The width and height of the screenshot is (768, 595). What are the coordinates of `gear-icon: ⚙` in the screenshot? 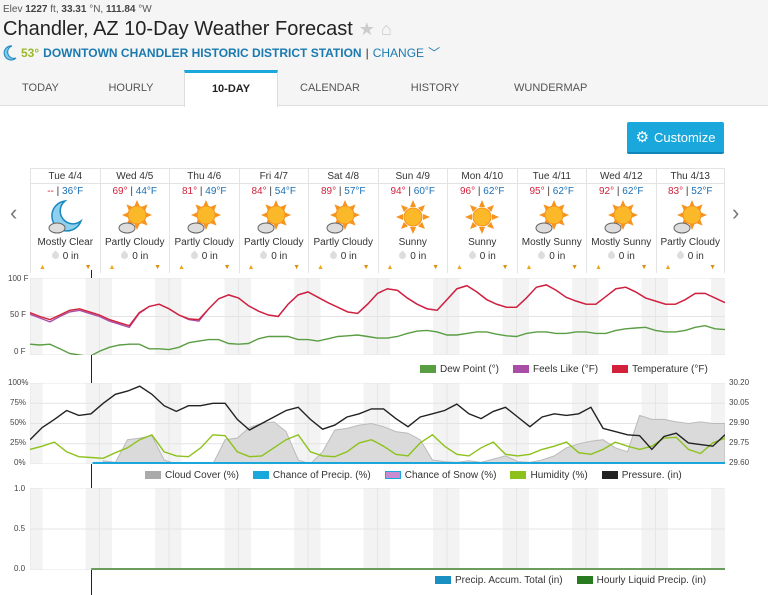 It's located at (642, 137).